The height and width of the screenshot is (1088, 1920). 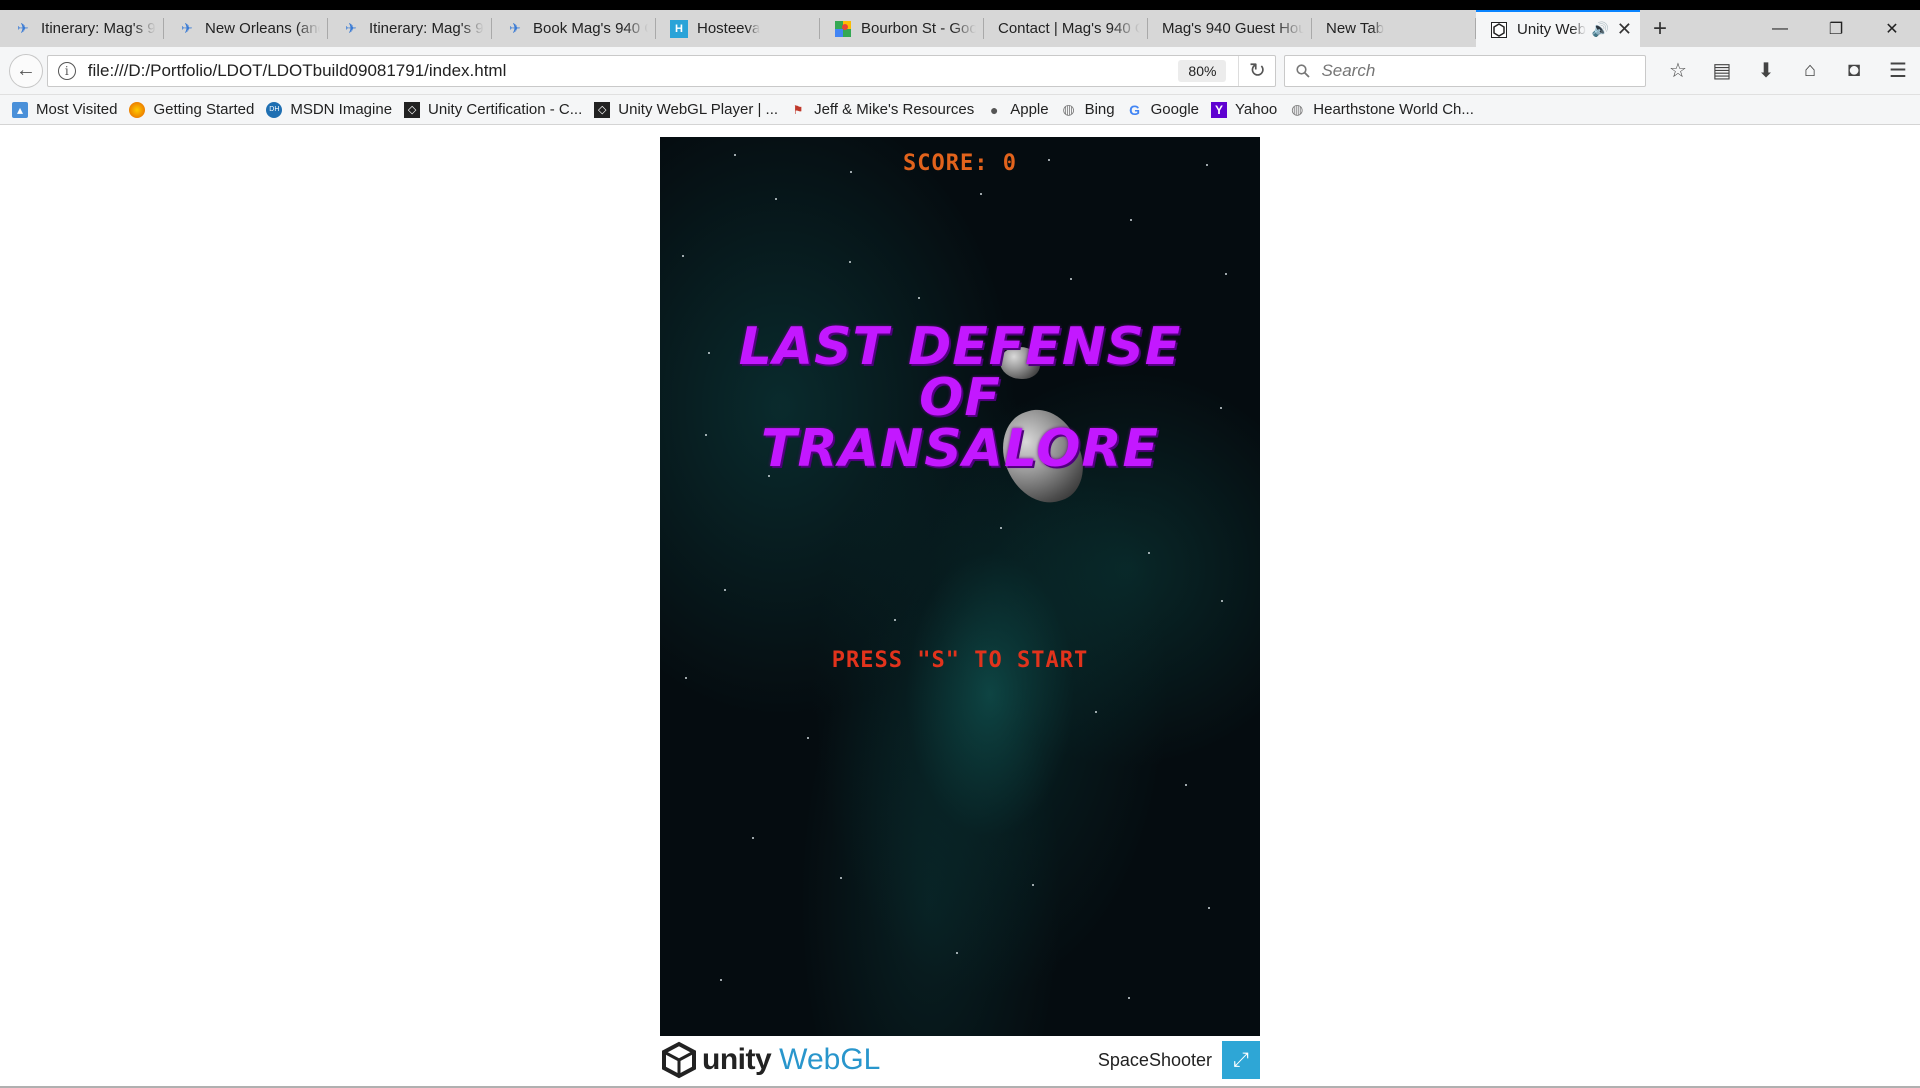 I want to click on tab-book: ✈ Book Mag's 940 G, so click(x=574, y=28).